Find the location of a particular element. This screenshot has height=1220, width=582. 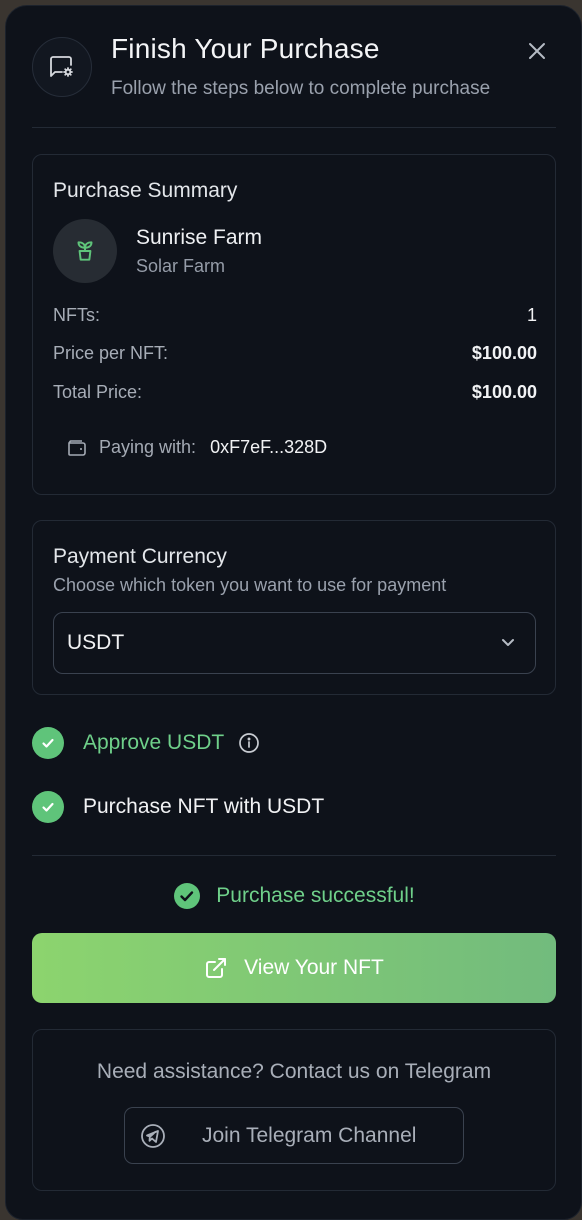

price-per-nft-label: Price per NFT: is located at coordinates (111, 353).